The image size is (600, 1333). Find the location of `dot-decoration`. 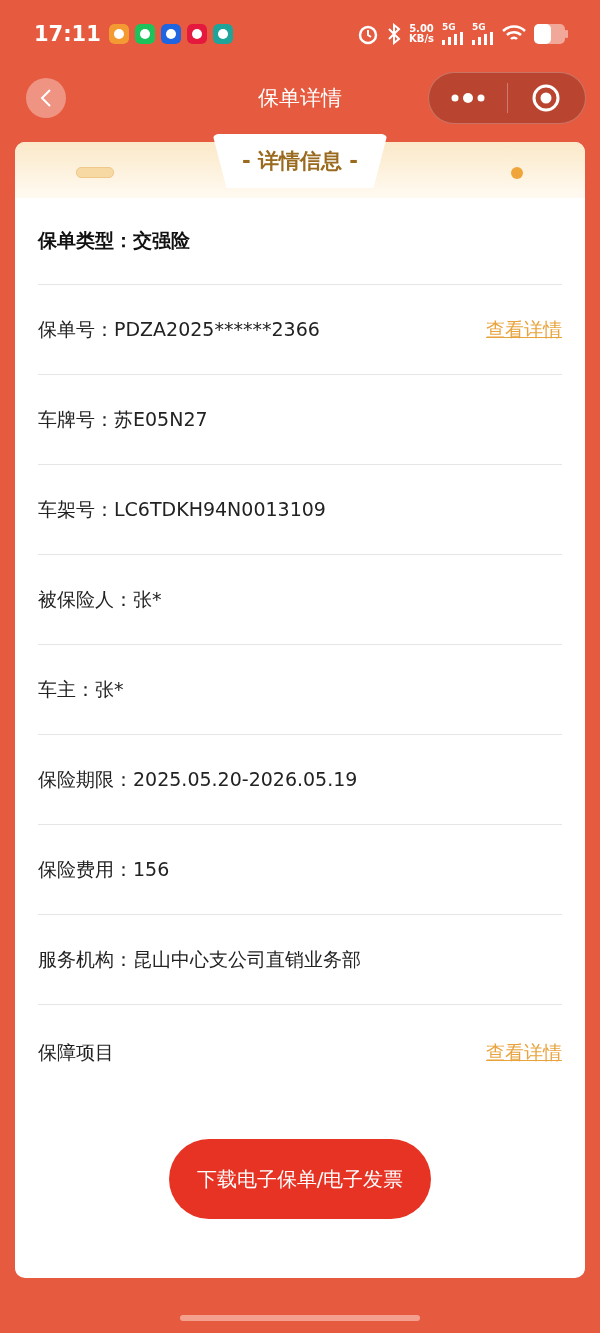

dot-decoration is located at coordinates (517, 173).